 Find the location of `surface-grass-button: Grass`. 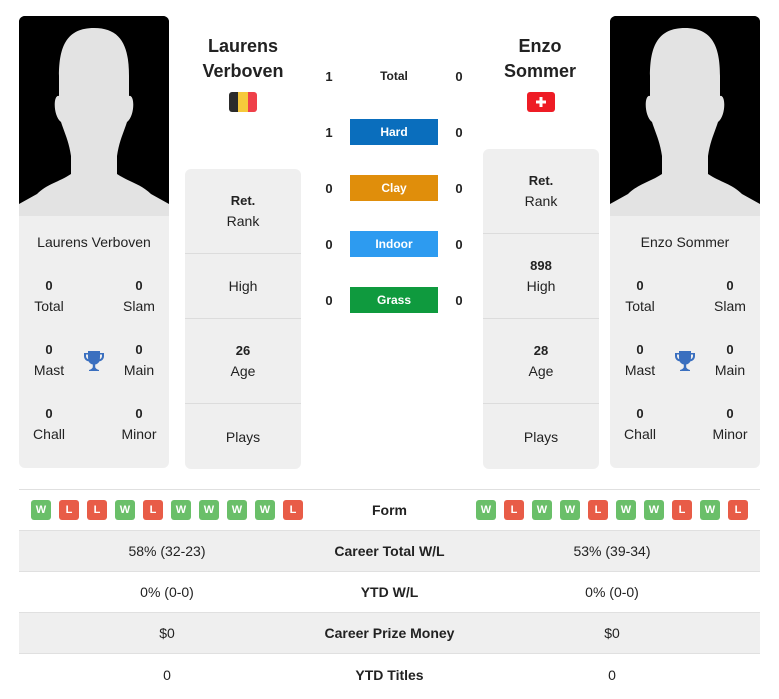

surface-grass-button: Grass is located at coordinates (394, 300).